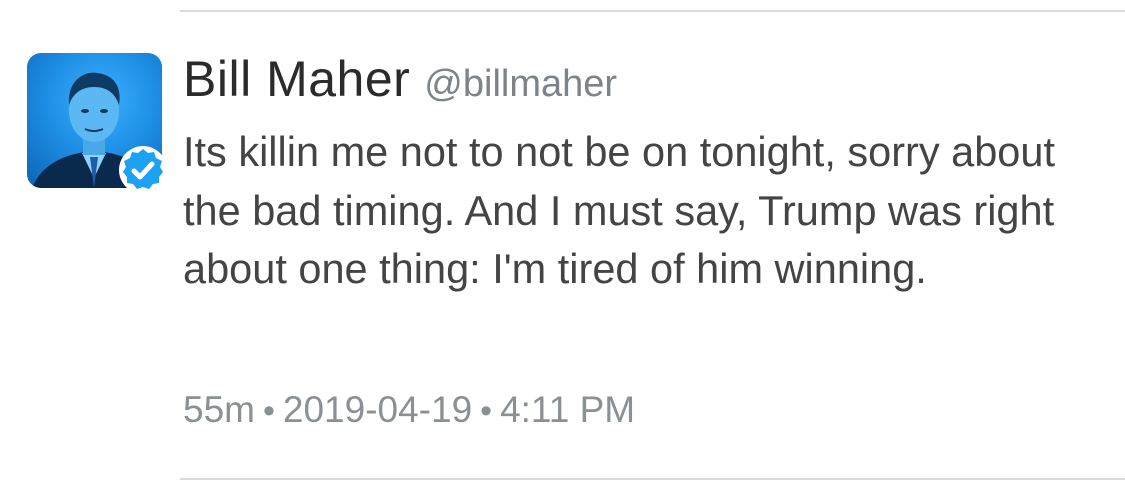 The width and height of the screenshot is (1125, 490). What do you see at coordinates (219, 409) in the screenshot?
I see `relative-time: 55m` at bounding box center [219, 409].